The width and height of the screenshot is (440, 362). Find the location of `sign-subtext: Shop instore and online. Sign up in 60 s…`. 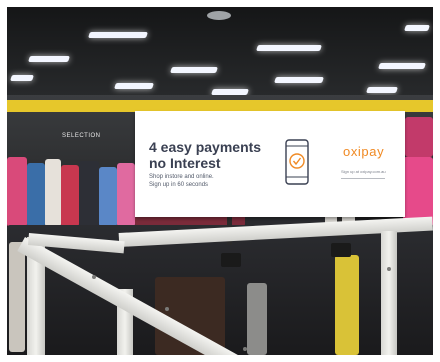

sign-subtext: Shop instore and online. Sign up in 60 s… is located at coordinates (204, 181).